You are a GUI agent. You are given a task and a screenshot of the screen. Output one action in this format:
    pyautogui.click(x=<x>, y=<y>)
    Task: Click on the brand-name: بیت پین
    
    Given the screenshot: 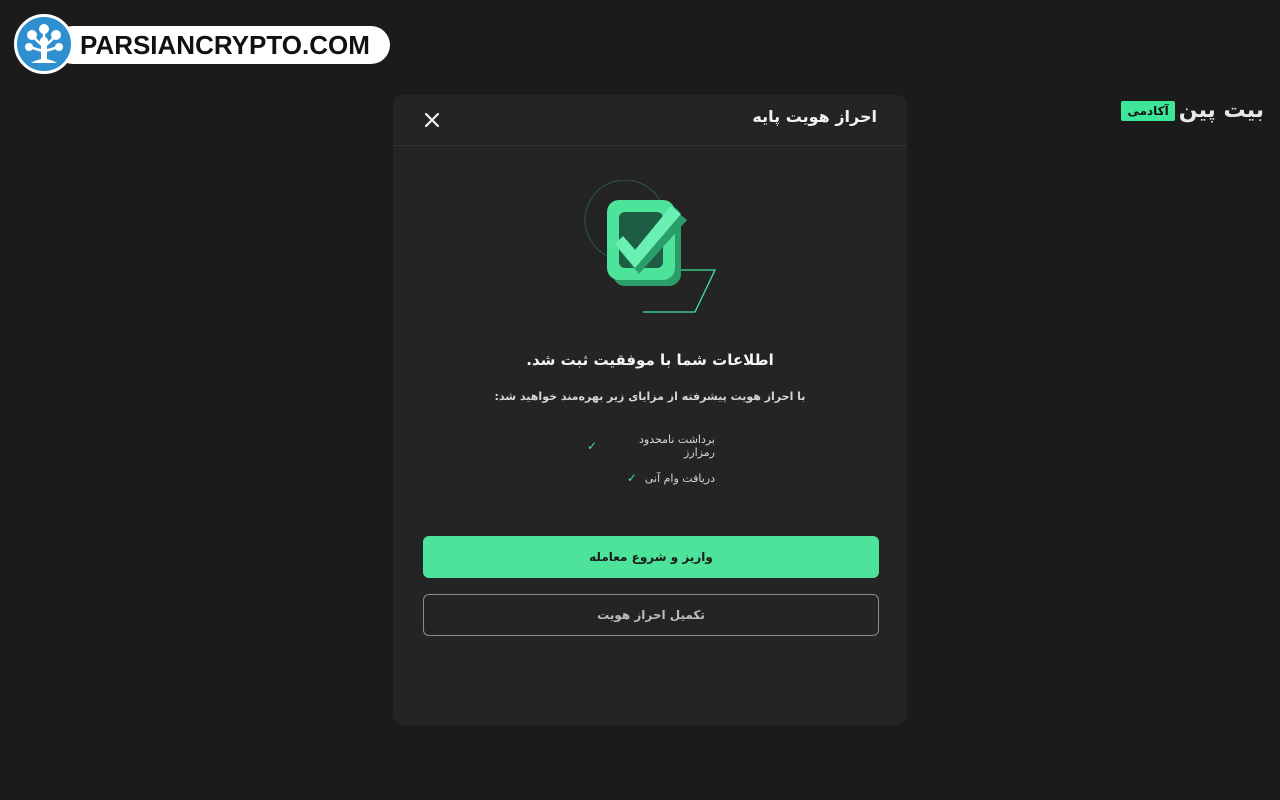 What is the action you would take?
    pyautogui.click(x=1221, y=110)
    